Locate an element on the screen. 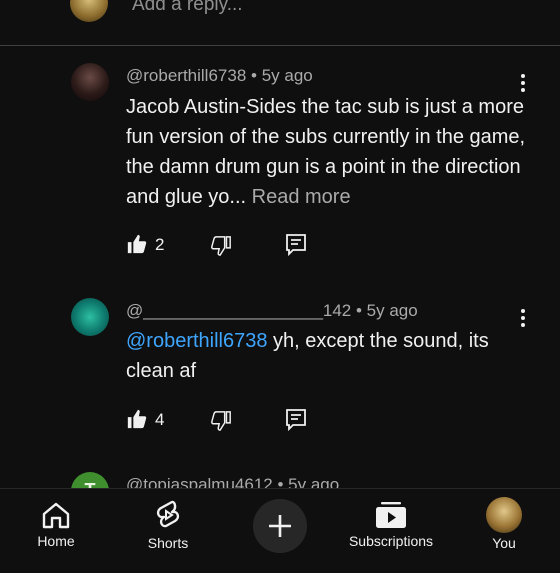 The height and width of the screenshot is (573, 560). reply-divider is located at coordinates (280, 45).